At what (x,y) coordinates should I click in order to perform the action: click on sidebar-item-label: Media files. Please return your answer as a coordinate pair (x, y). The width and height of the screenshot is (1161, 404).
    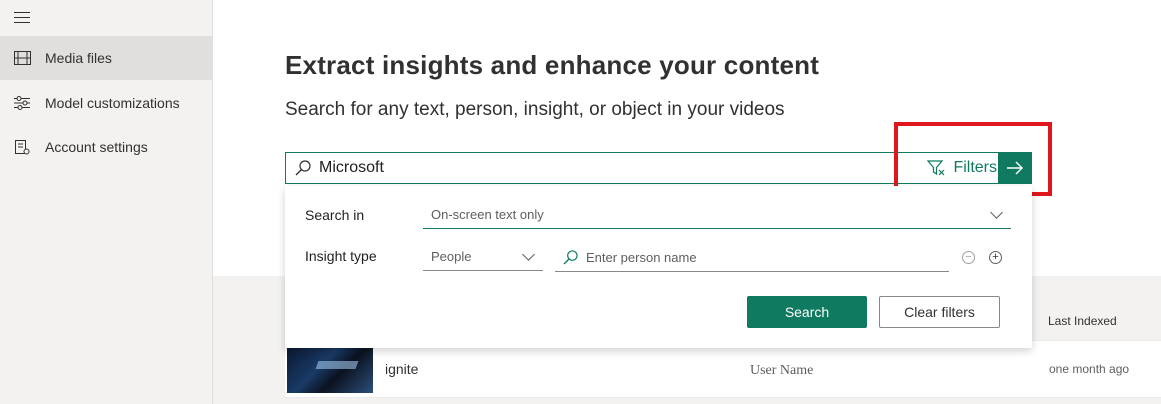
    Looking at the image, I should click on (78, 58).